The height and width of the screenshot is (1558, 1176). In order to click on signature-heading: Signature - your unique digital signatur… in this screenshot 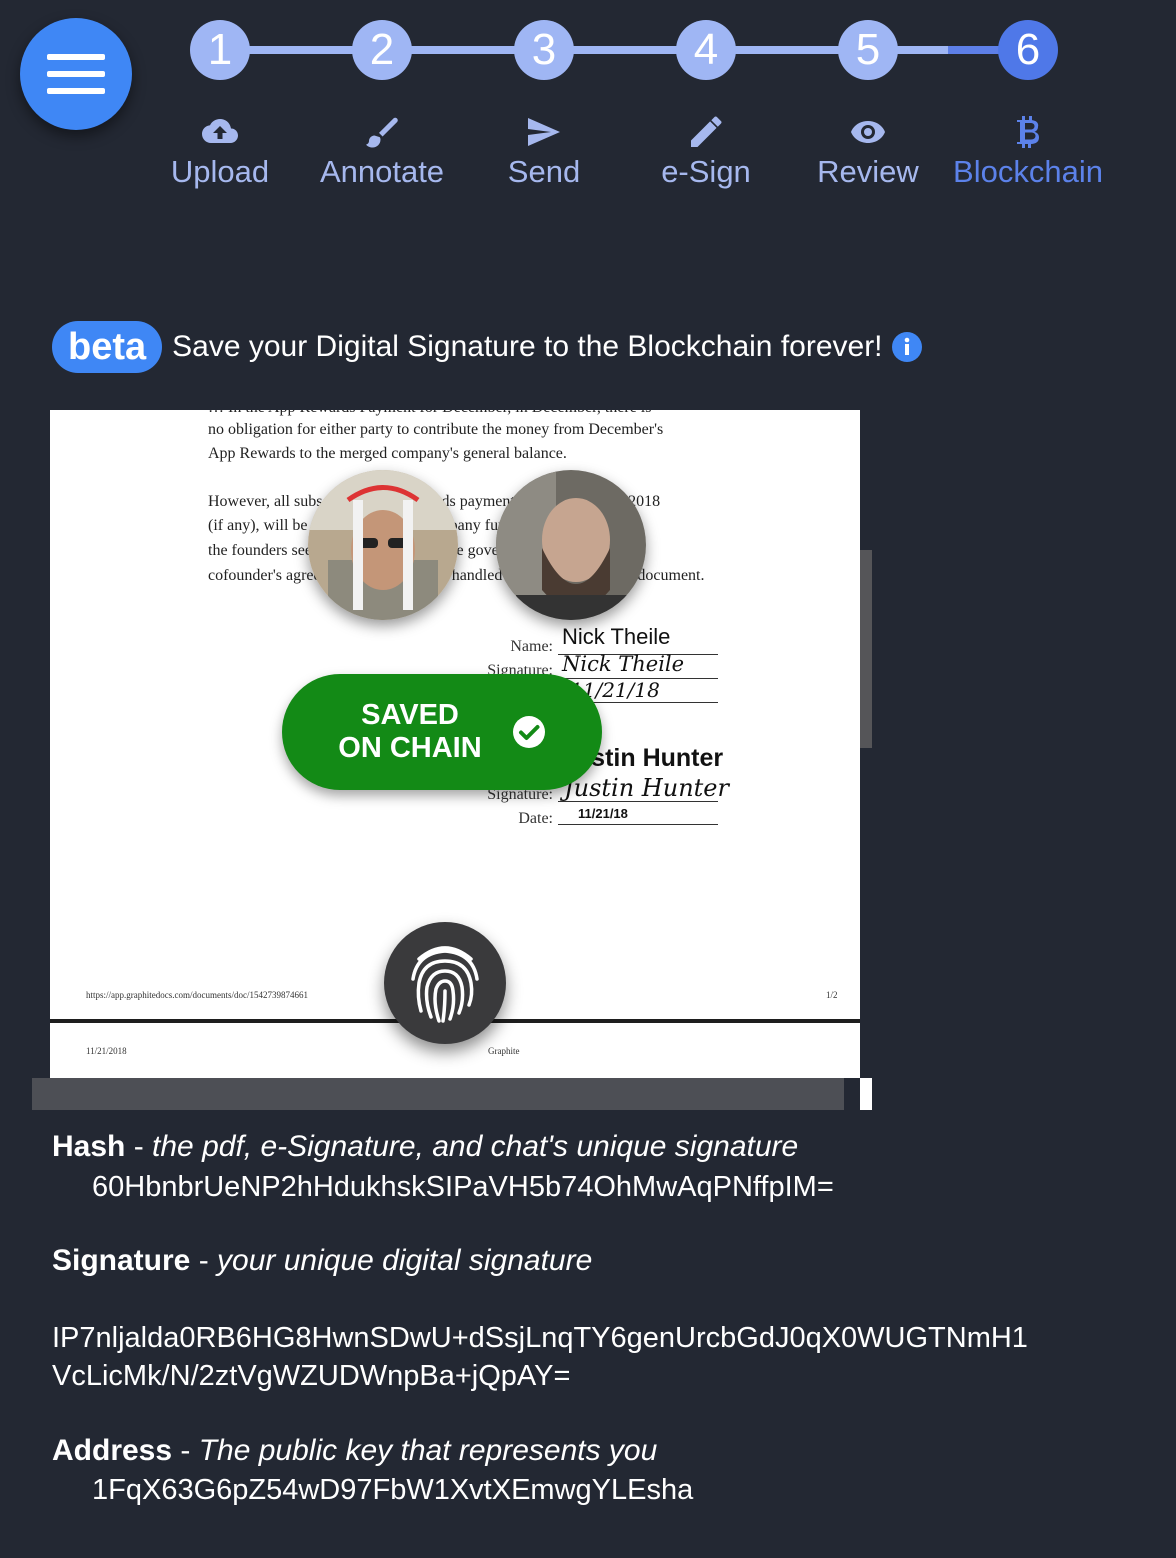, I will do `click(322, 1261)`.